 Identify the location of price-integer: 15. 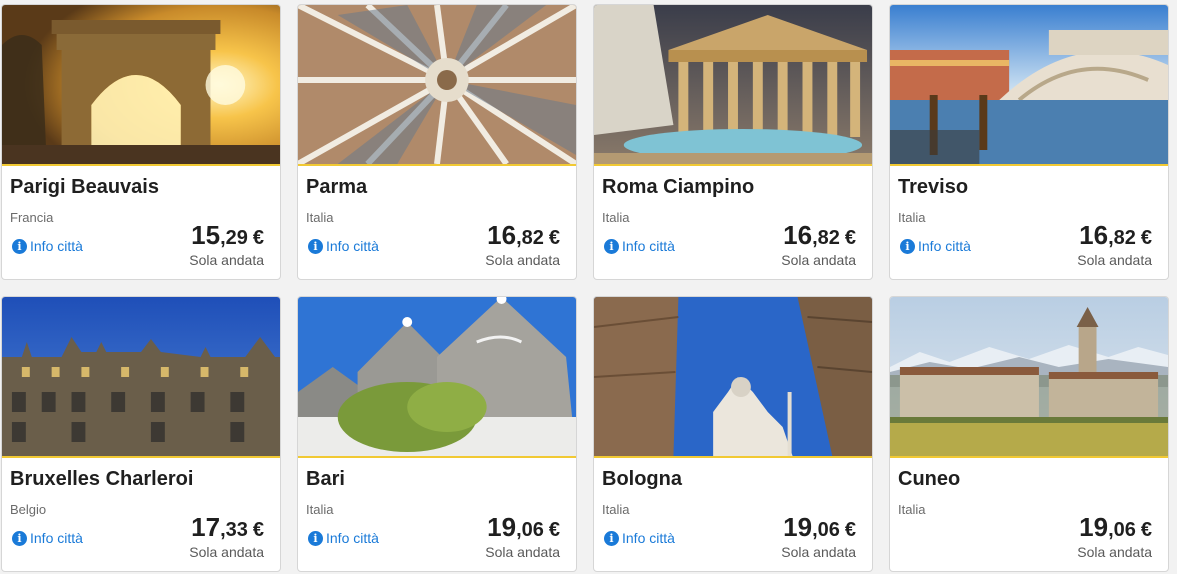
(206, 235).